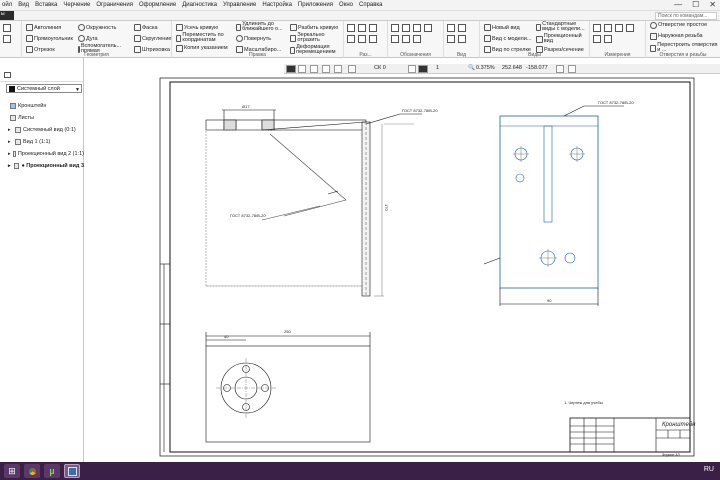  Describe the element at coordinates (146, 27) in the screenshot. I see `chamfer-button: Фаска` at that location.